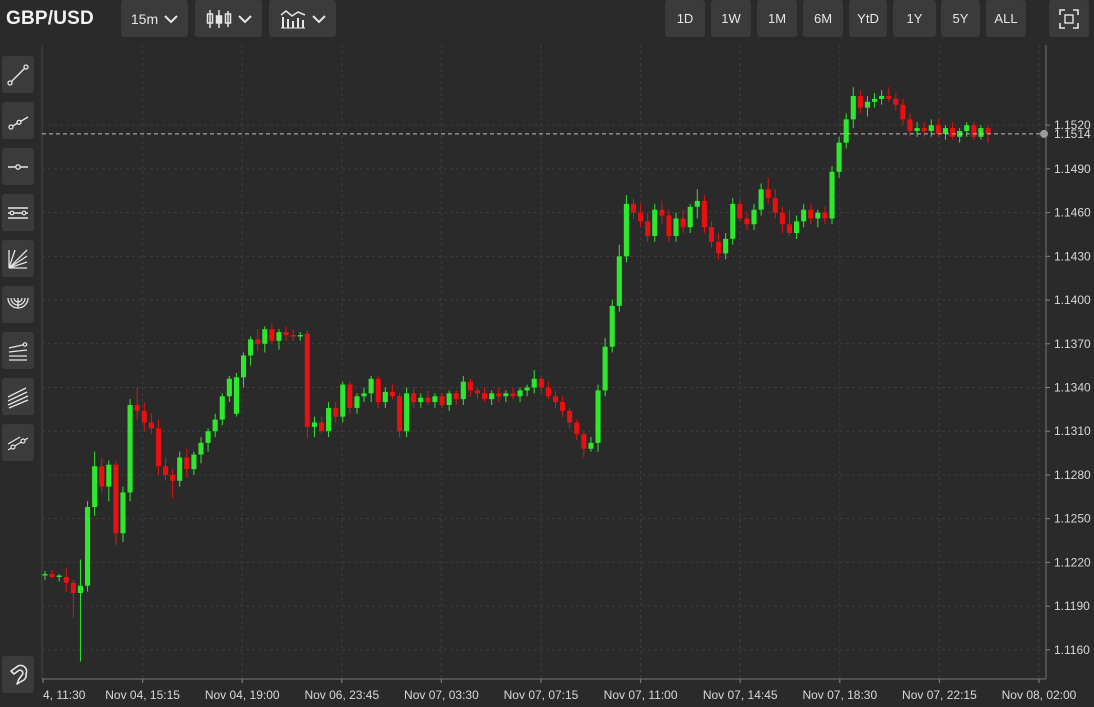 The height and width of the screenshot is (707, 1094). I want to click on fib-channel-tool, so click(18, 396).